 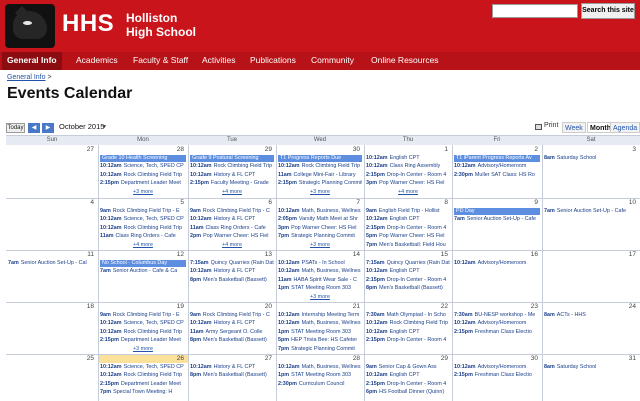 I want to click on calendar-event: 10:12am Internship Meeting Term, so click(x=320, y=316).